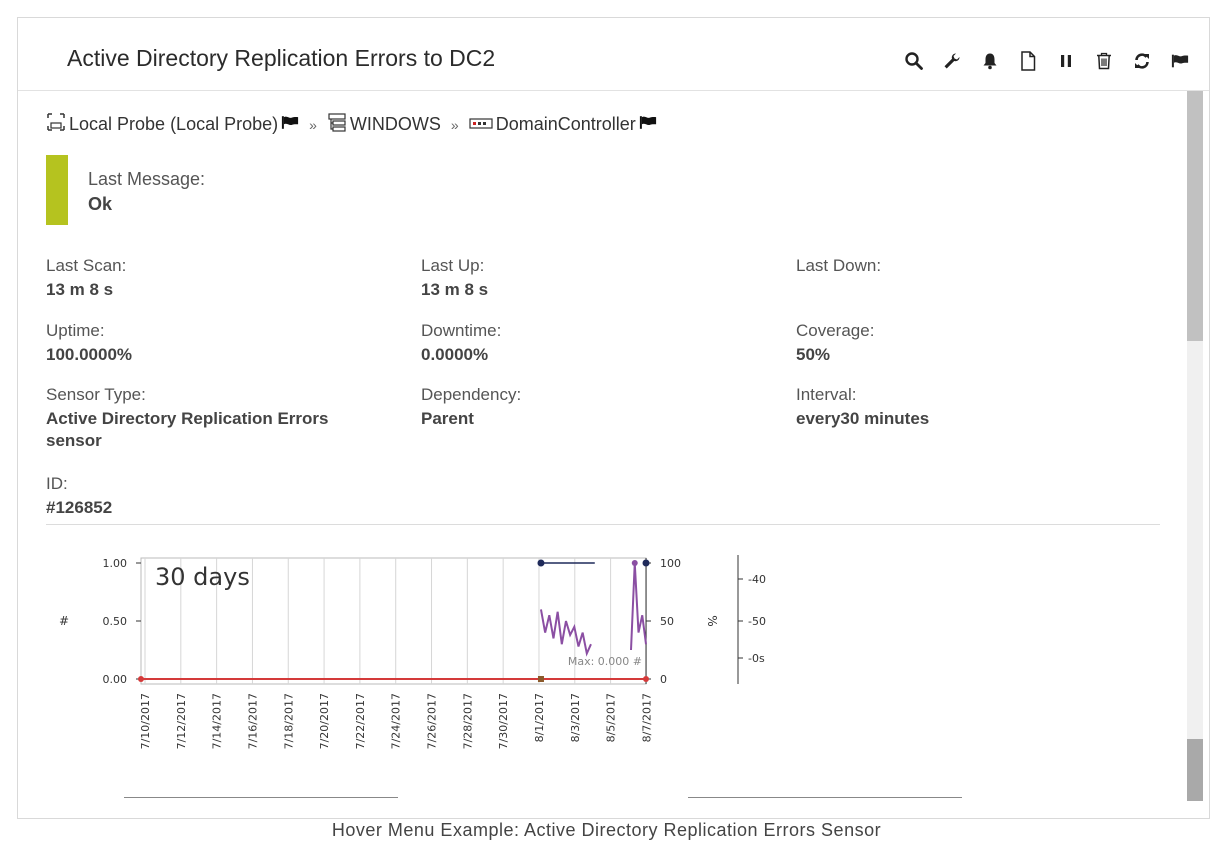  I want to click on x-tick-label: 7/22/2017, so click(360, 721).